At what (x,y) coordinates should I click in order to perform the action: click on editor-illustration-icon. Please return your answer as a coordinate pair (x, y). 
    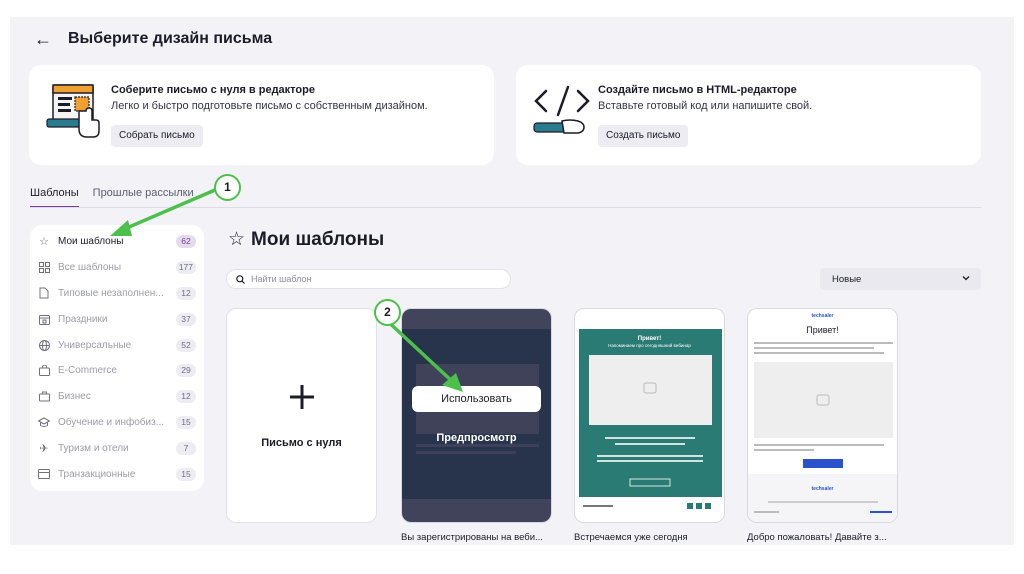
    Looking at the image, I should click on (73, 111).